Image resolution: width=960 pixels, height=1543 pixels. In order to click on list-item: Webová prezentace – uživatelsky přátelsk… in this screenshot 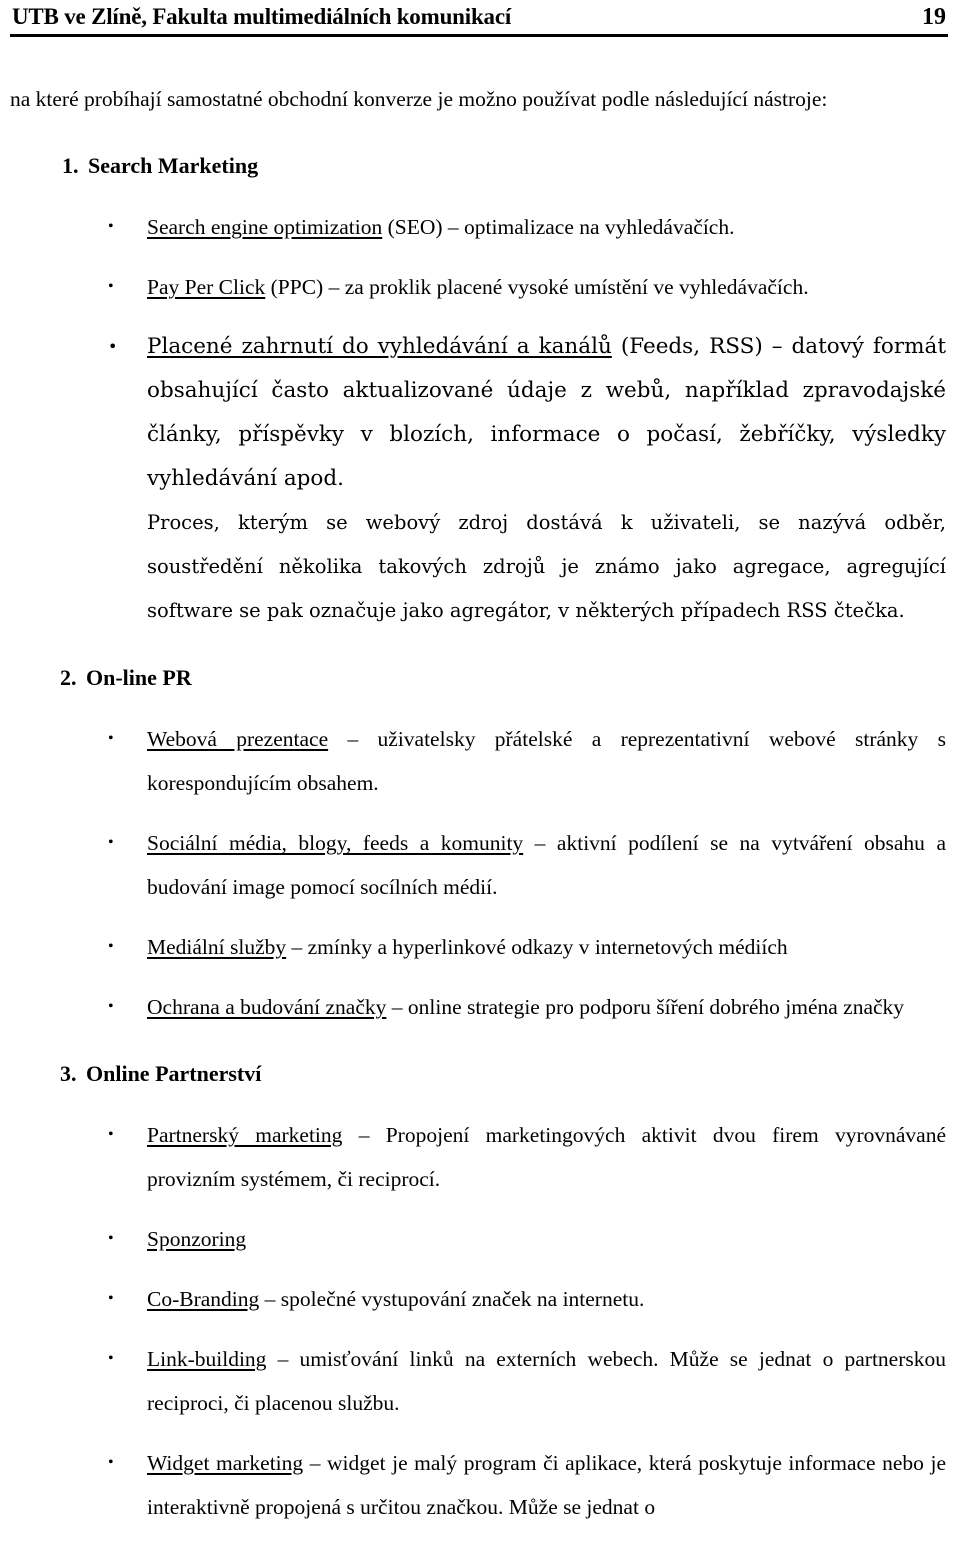, I will do `click(479, 761)`.